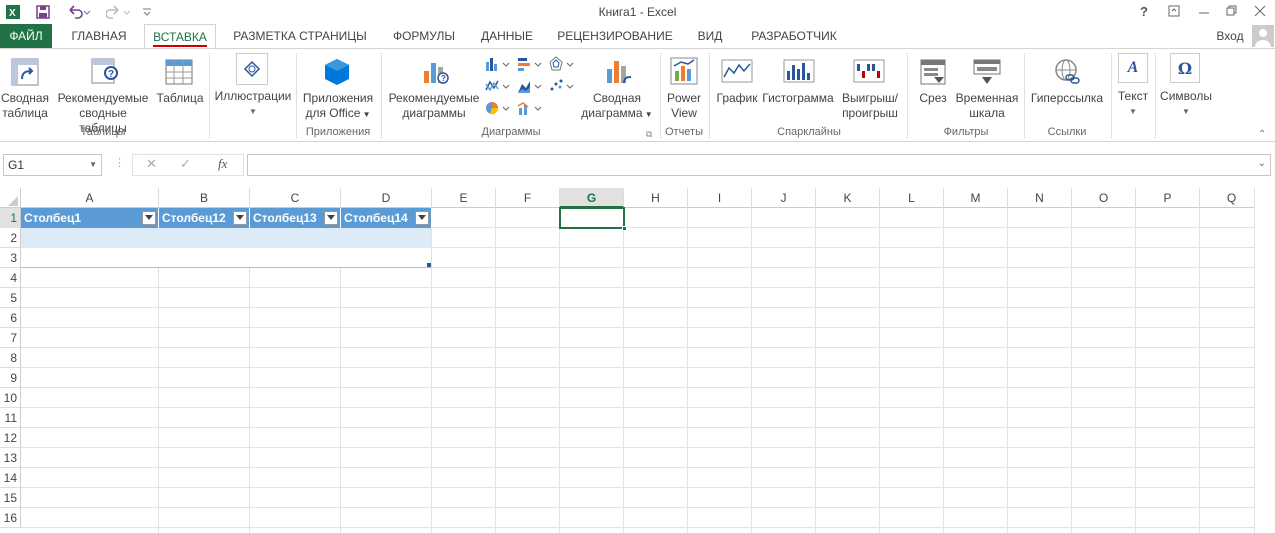 This screenshot has width=1275, height=533. What do you see at coordinates (93, 165) in the screenshot?
I see `name-box-dropdown-icon: ▼` at bounding box center [93, 165].